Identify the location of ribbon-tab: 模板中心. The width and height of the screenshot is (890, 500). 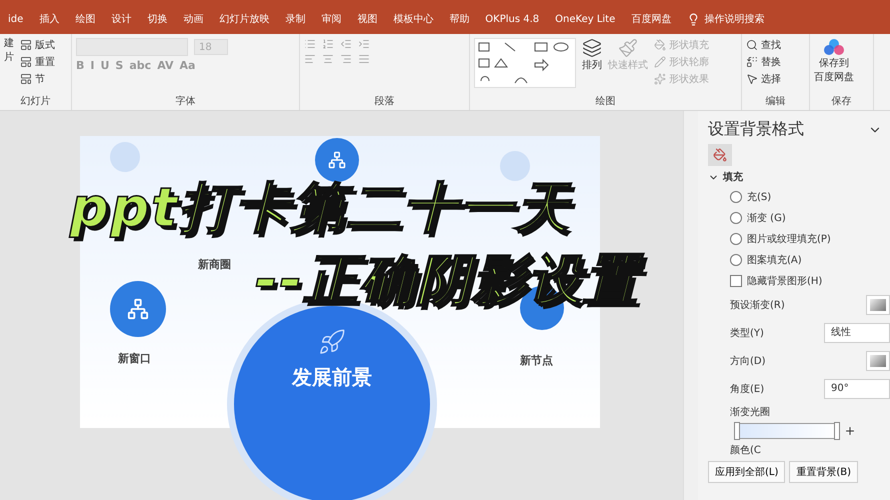
(413, 19).